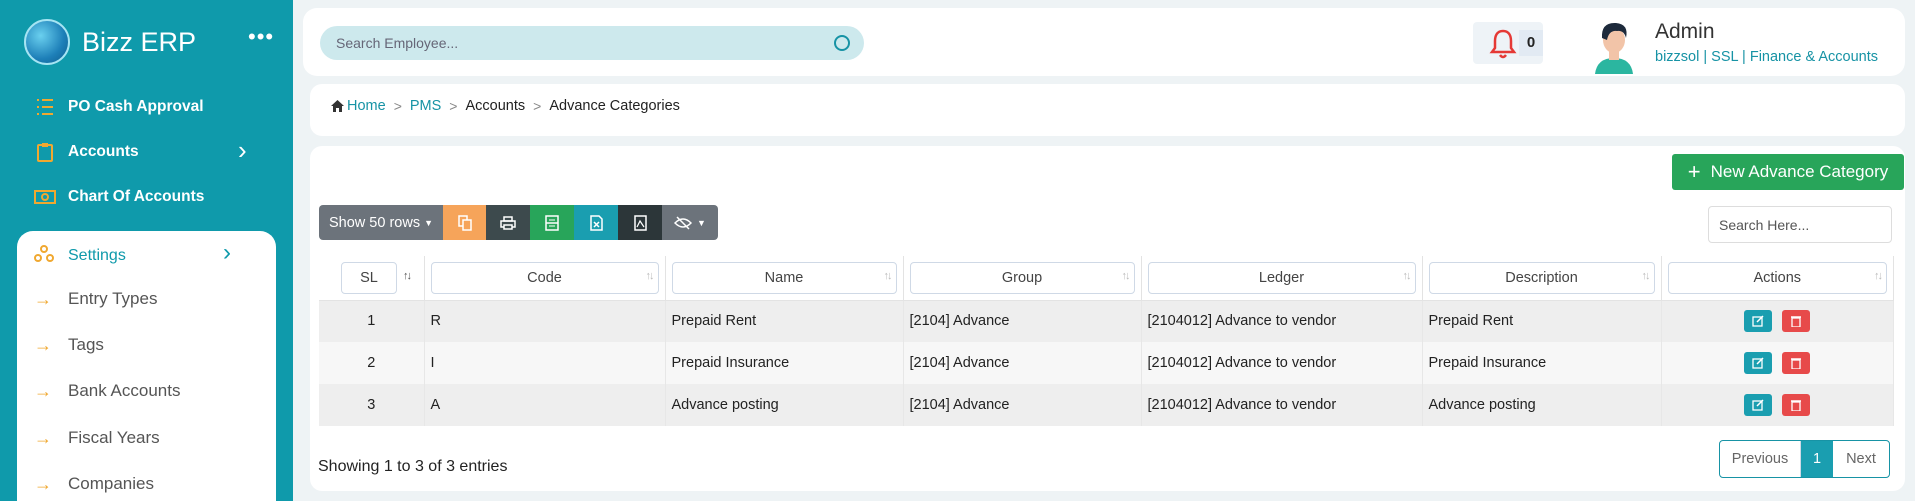 The width and height of the screenshot is (1915, 501). I want to click on menu-dots-icon: •••, so click(261, 37).